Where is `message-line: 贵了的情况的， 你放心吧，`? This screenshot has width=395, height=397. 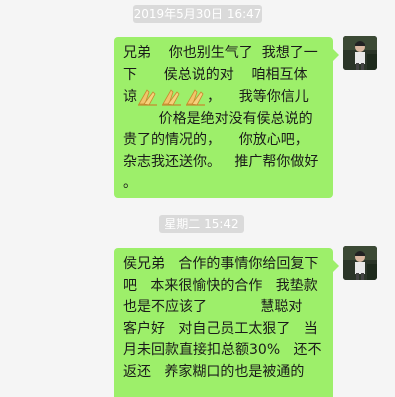
message-line: 贵了的情况的， 你放心吧， is located at coordinates (216, 140).